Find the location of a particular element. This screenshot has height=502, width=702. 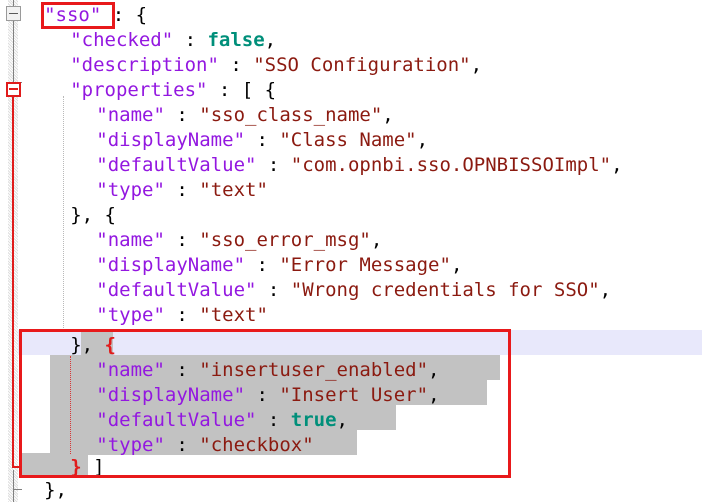

token-key: "checked" is located at coordinates (122, 40).